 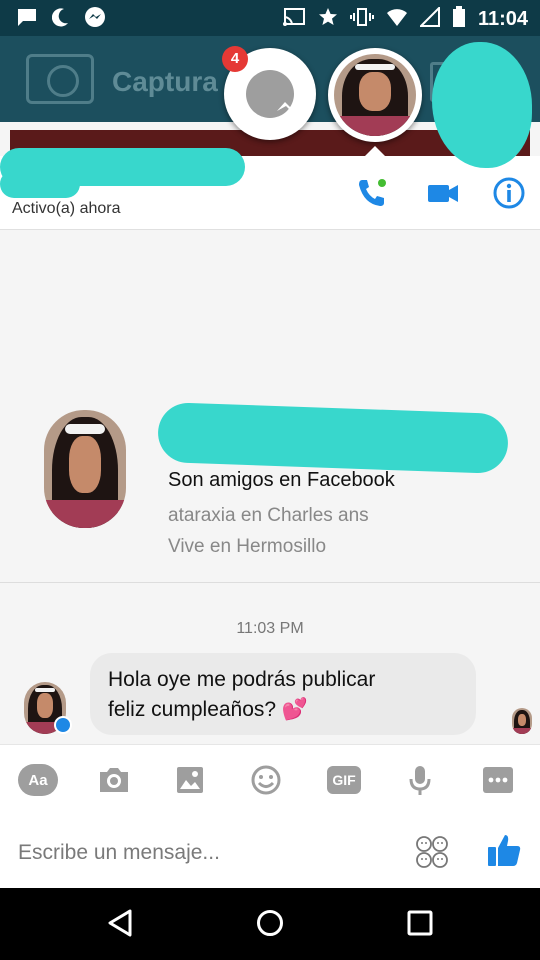 What do you see at coordinates (502, 19) in the screenshot?
I see `clock: 11:04` at bounding box center [502, 19].